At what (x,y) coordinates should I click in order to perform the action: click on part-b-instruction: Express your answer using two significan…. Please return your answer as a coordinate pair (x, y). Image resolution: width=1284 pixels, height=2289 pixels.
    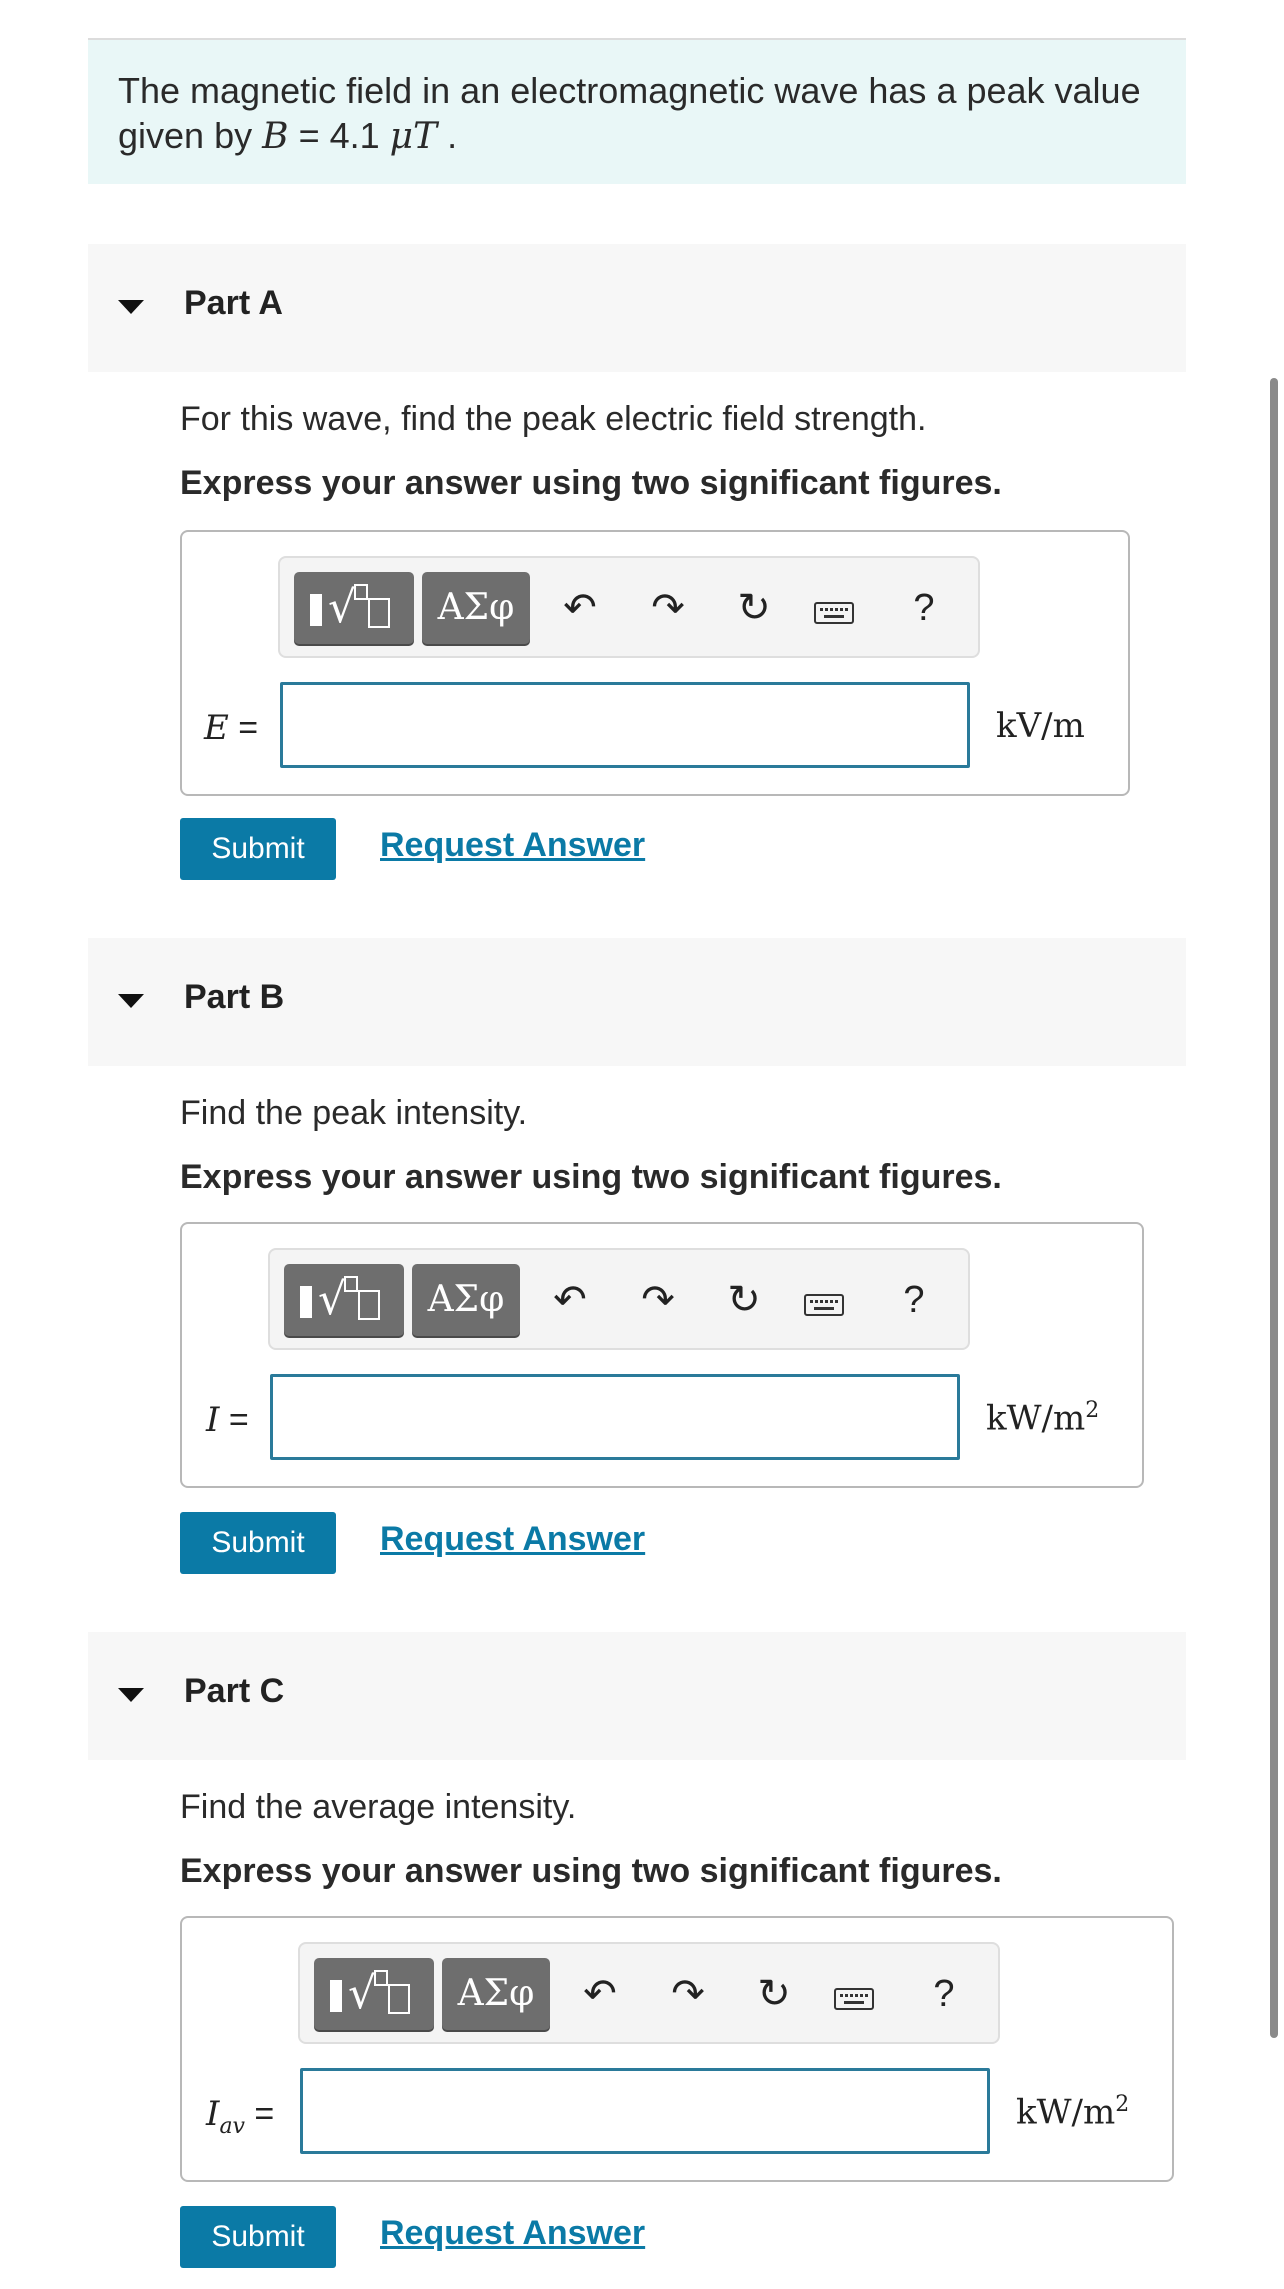
    Looking at the image, I should click on (591, 1177).